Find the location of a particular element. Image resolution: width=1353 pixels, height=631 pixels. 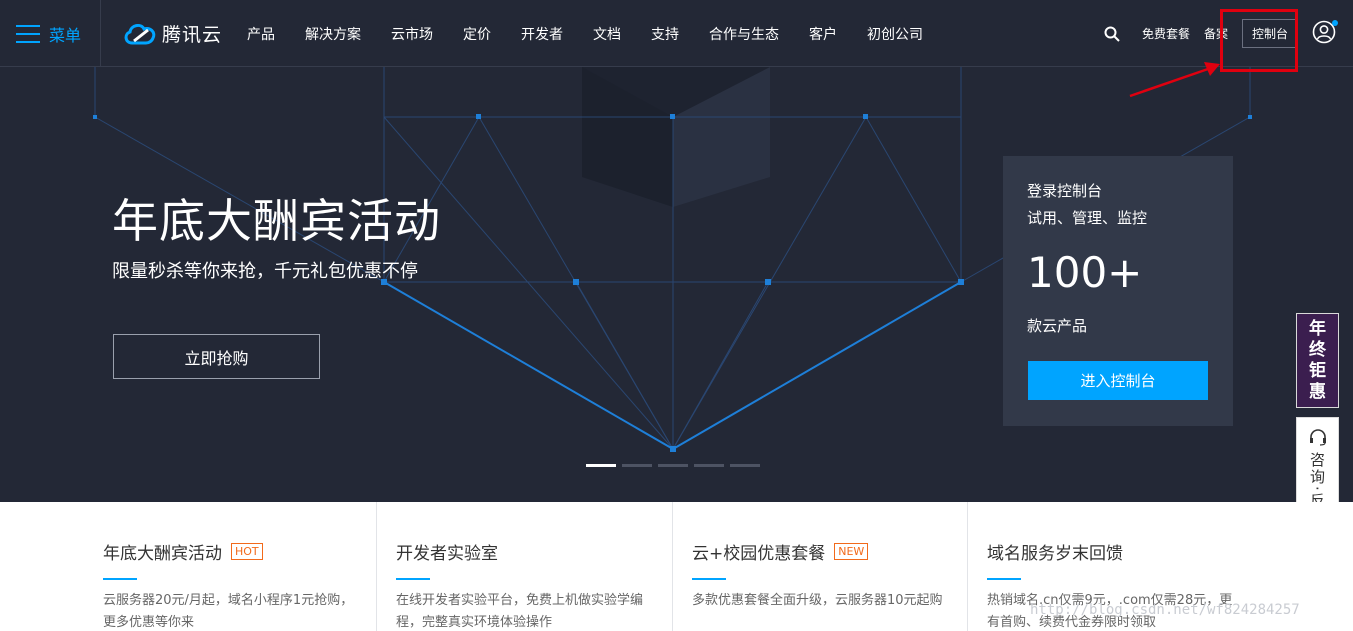

new-badge: NEW is located at coordinates (851, 551).